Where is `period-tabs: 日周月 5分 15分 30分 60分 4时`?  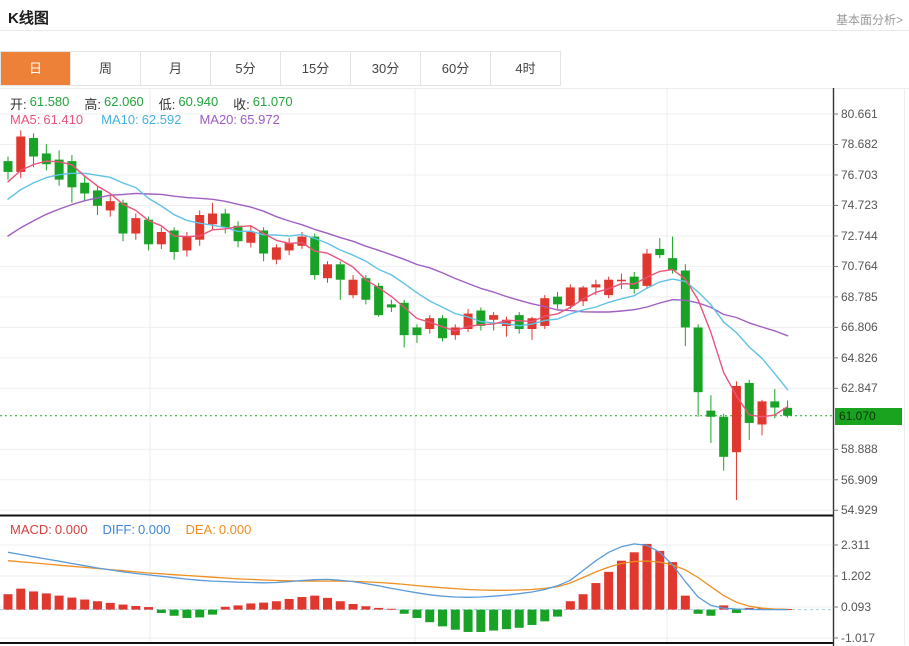
period-tabs: 日周月 5分 15分 30分 60分 4时 is located at coordinates (280, 68).